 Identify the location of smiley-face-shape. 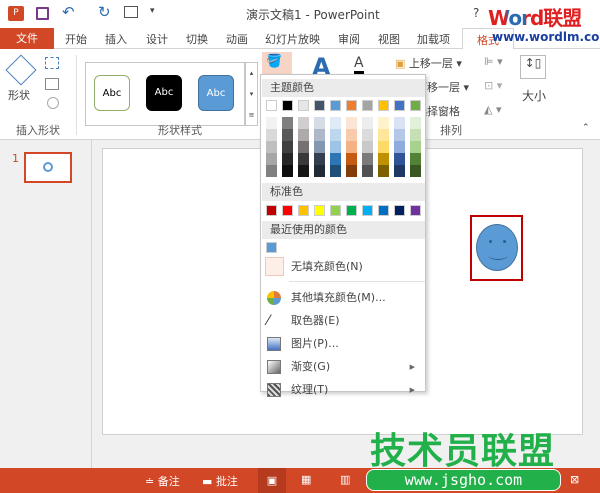
(497, 247).